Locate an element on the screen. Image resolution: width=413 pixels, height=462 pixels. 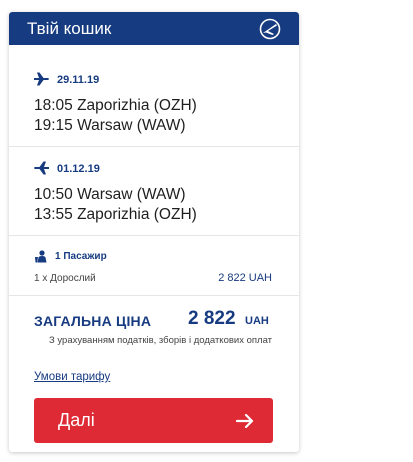
flight-date: 01.12.19 is located at coordinates (78, 169).